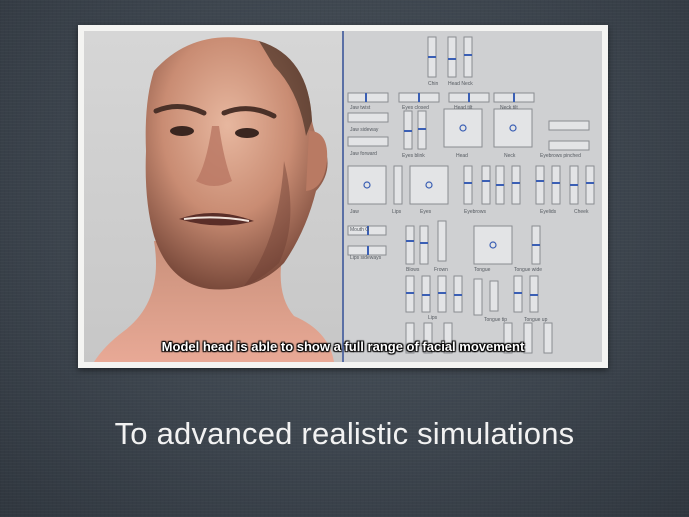  Describe the element at coordinates (560, 156) in the screenshot. I see `svg-text: Eyebrows pinched` at that location.